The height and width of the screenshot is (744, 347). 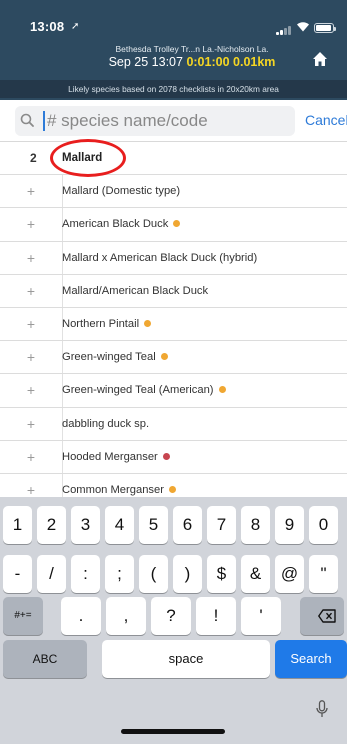 I want to click on species-name: Mallard (Domestic type), so click(x=121, y=191).